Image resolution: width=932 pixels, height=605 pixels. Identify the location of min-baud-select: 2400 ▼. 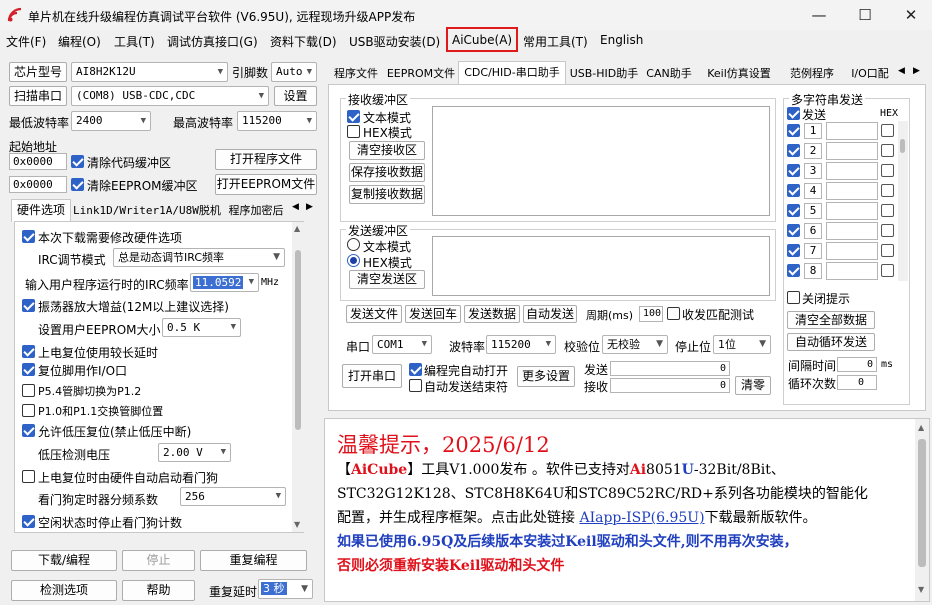
(111, 121).